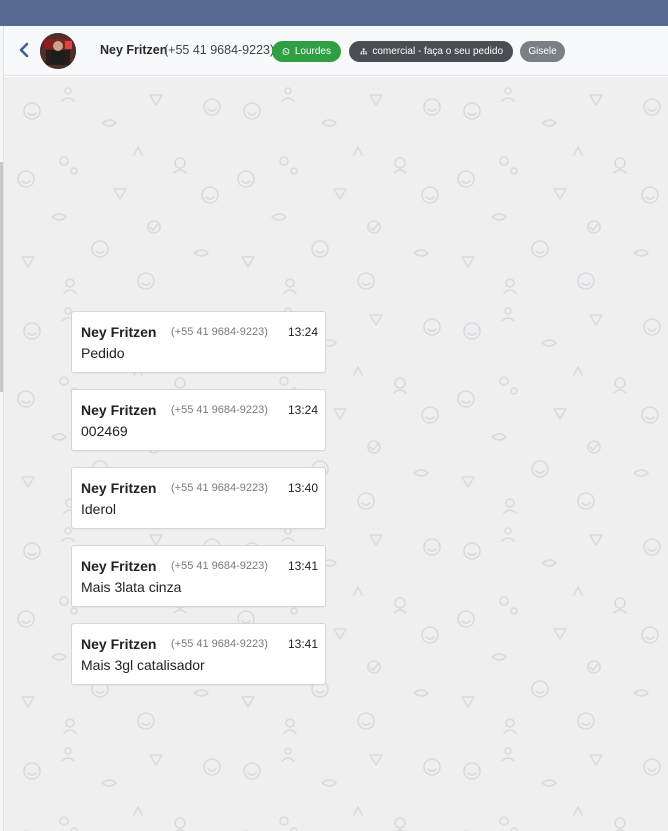 This screenshot has width=668, height=831. What do you see at coordinates (104, 431) in the screenshot?
I see `message-text: 002469` at bounding box center [104, 431].